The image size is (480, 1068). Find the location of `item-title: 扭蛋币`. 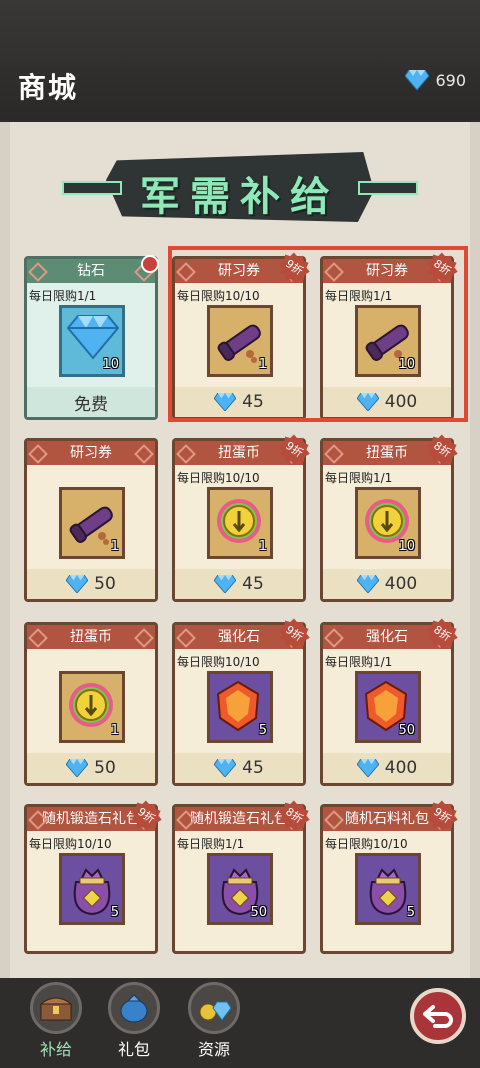

item-title: 扭蛋币 is located at coordinates (91, 637).